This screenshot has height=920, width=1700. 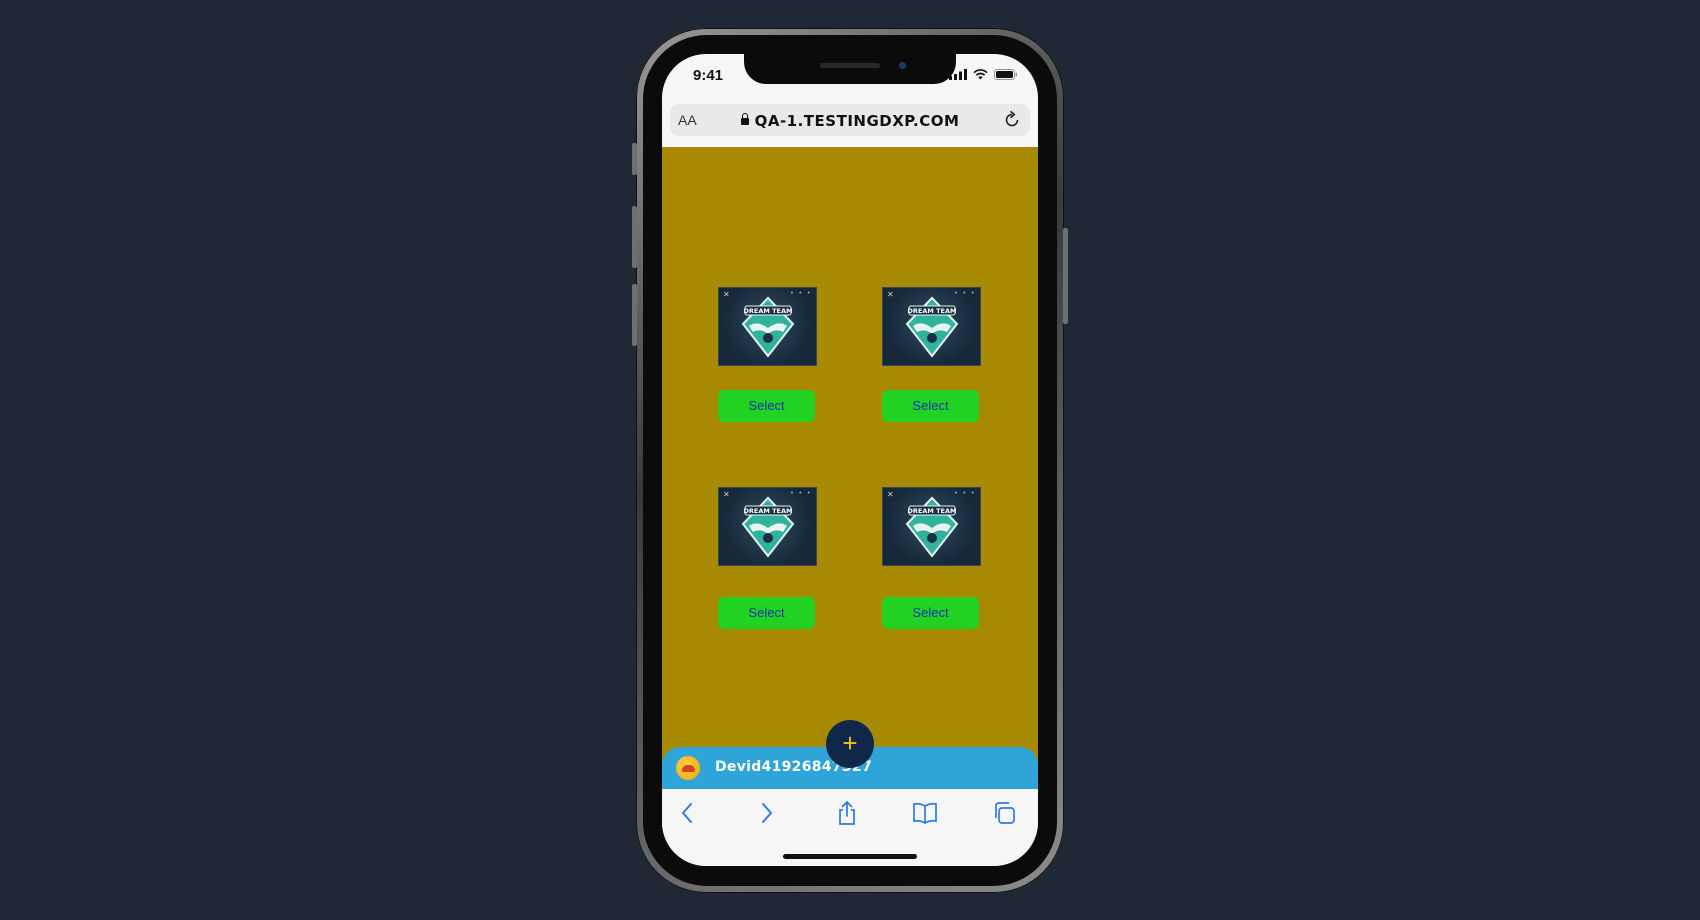 I want to click on address-bar: AA QA-1.TESTINGDXP.COM, so click(x=850, y=120).